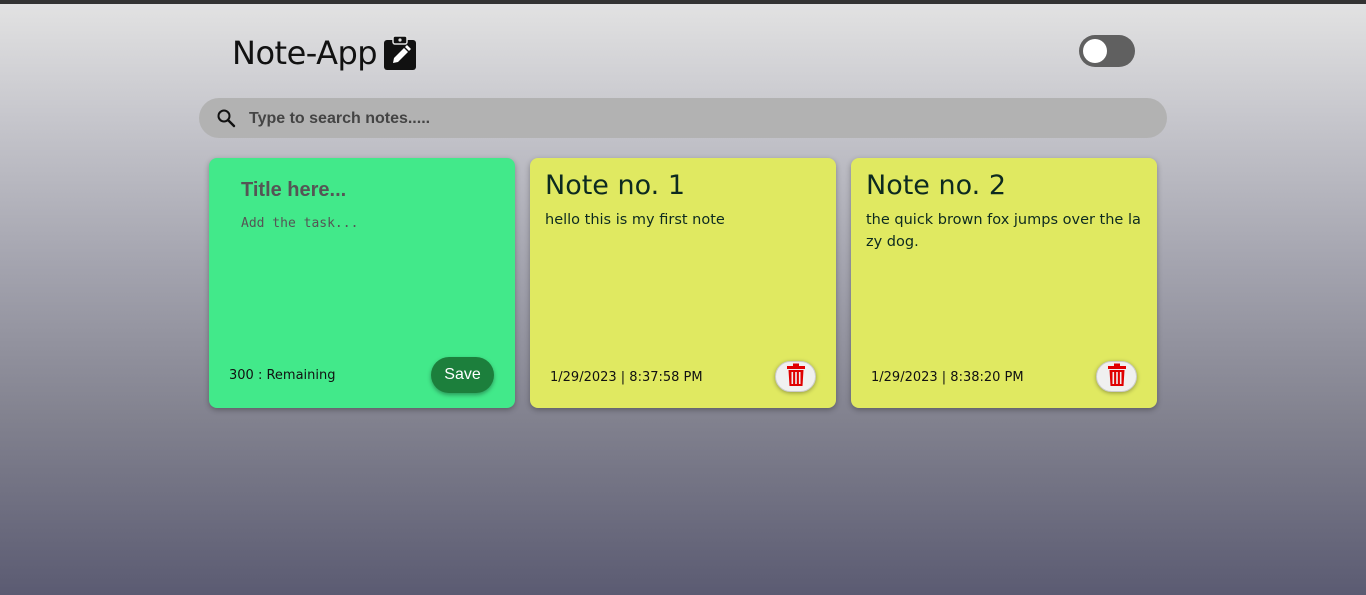 Image resolution: width=1366 pixels, height=595 pixels. I want to click on theme-toggle, so click(1107, 51).